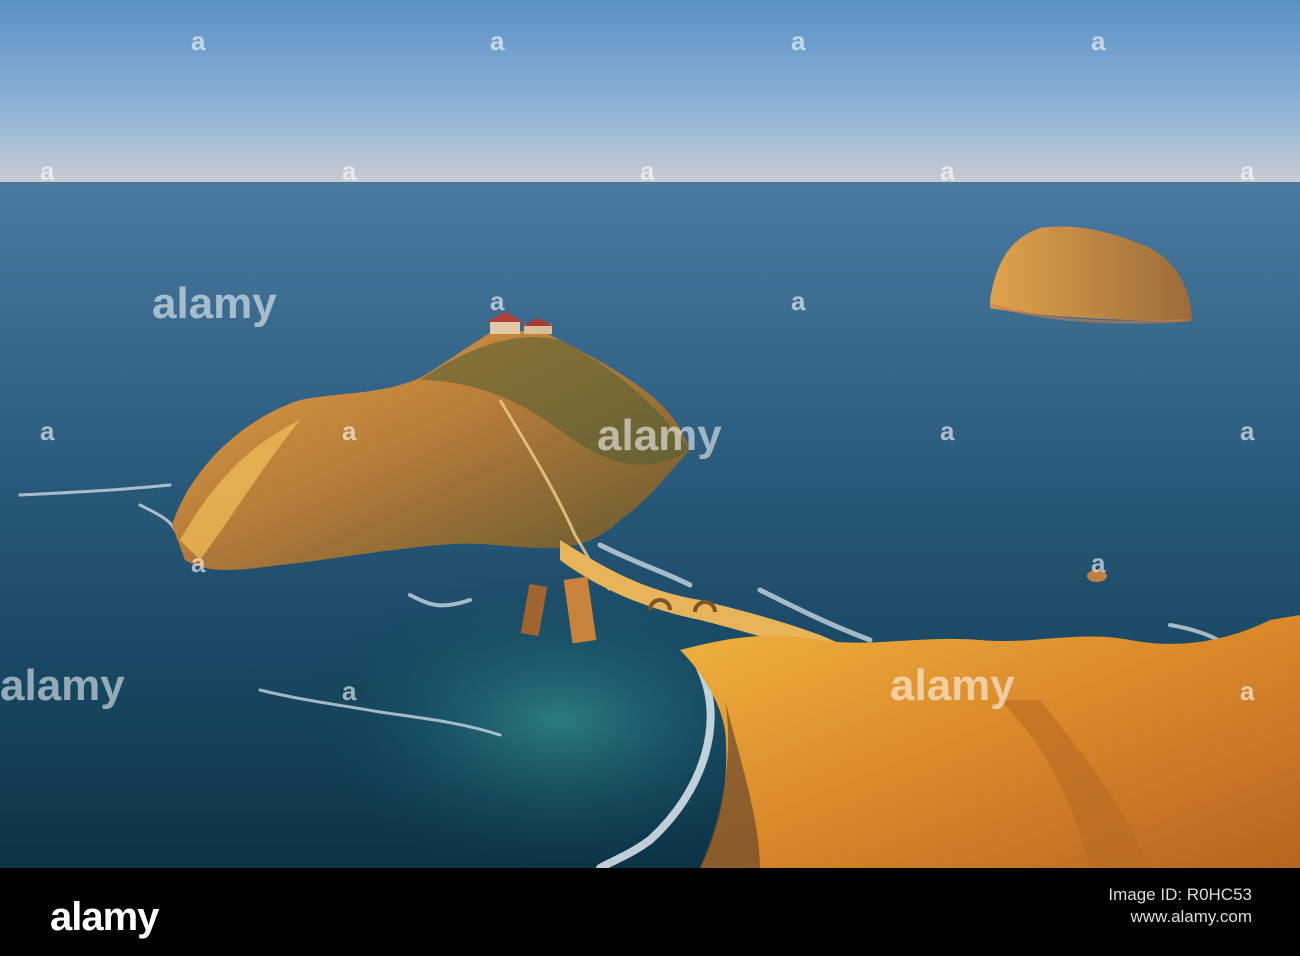  I want to click on footer-logo: alamy, so click(105, 917).